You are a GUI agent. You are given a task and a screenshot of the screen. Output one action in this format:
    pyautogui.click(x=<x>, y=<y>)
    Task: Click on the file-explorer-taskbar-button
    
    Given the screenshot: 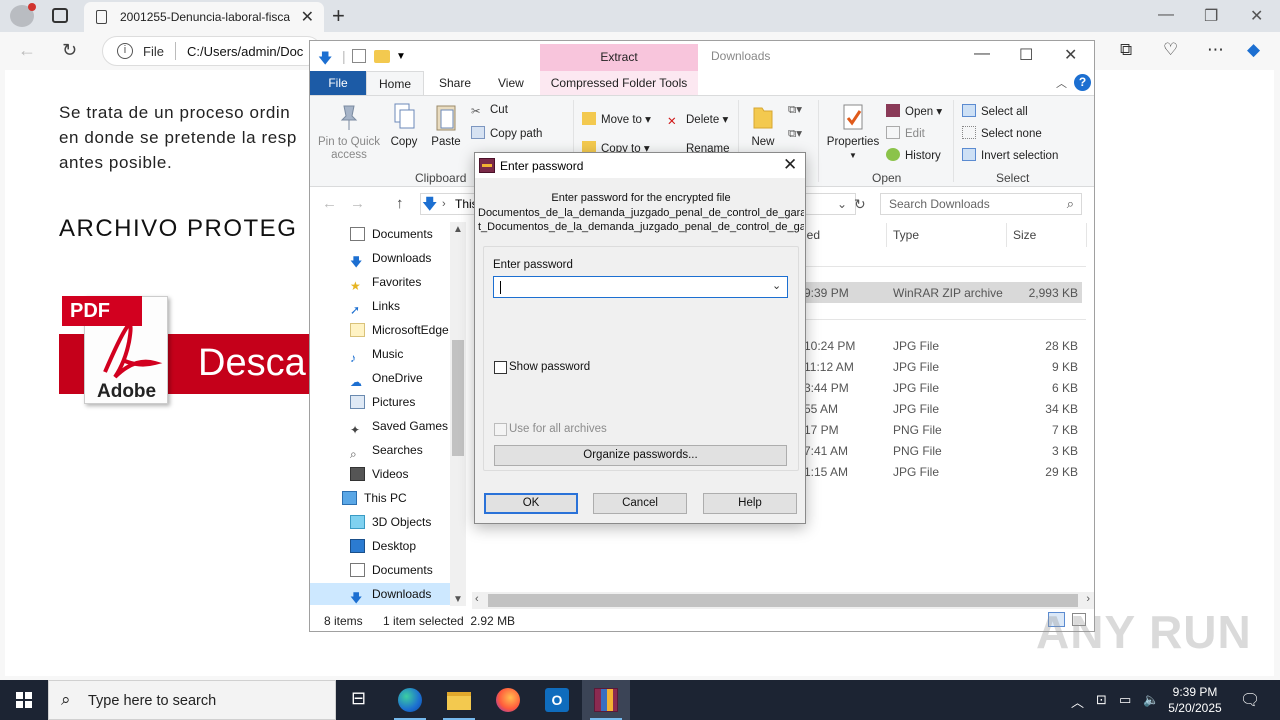 What is the action you would take?
    pyautogui.click(x=459, y=700)
    